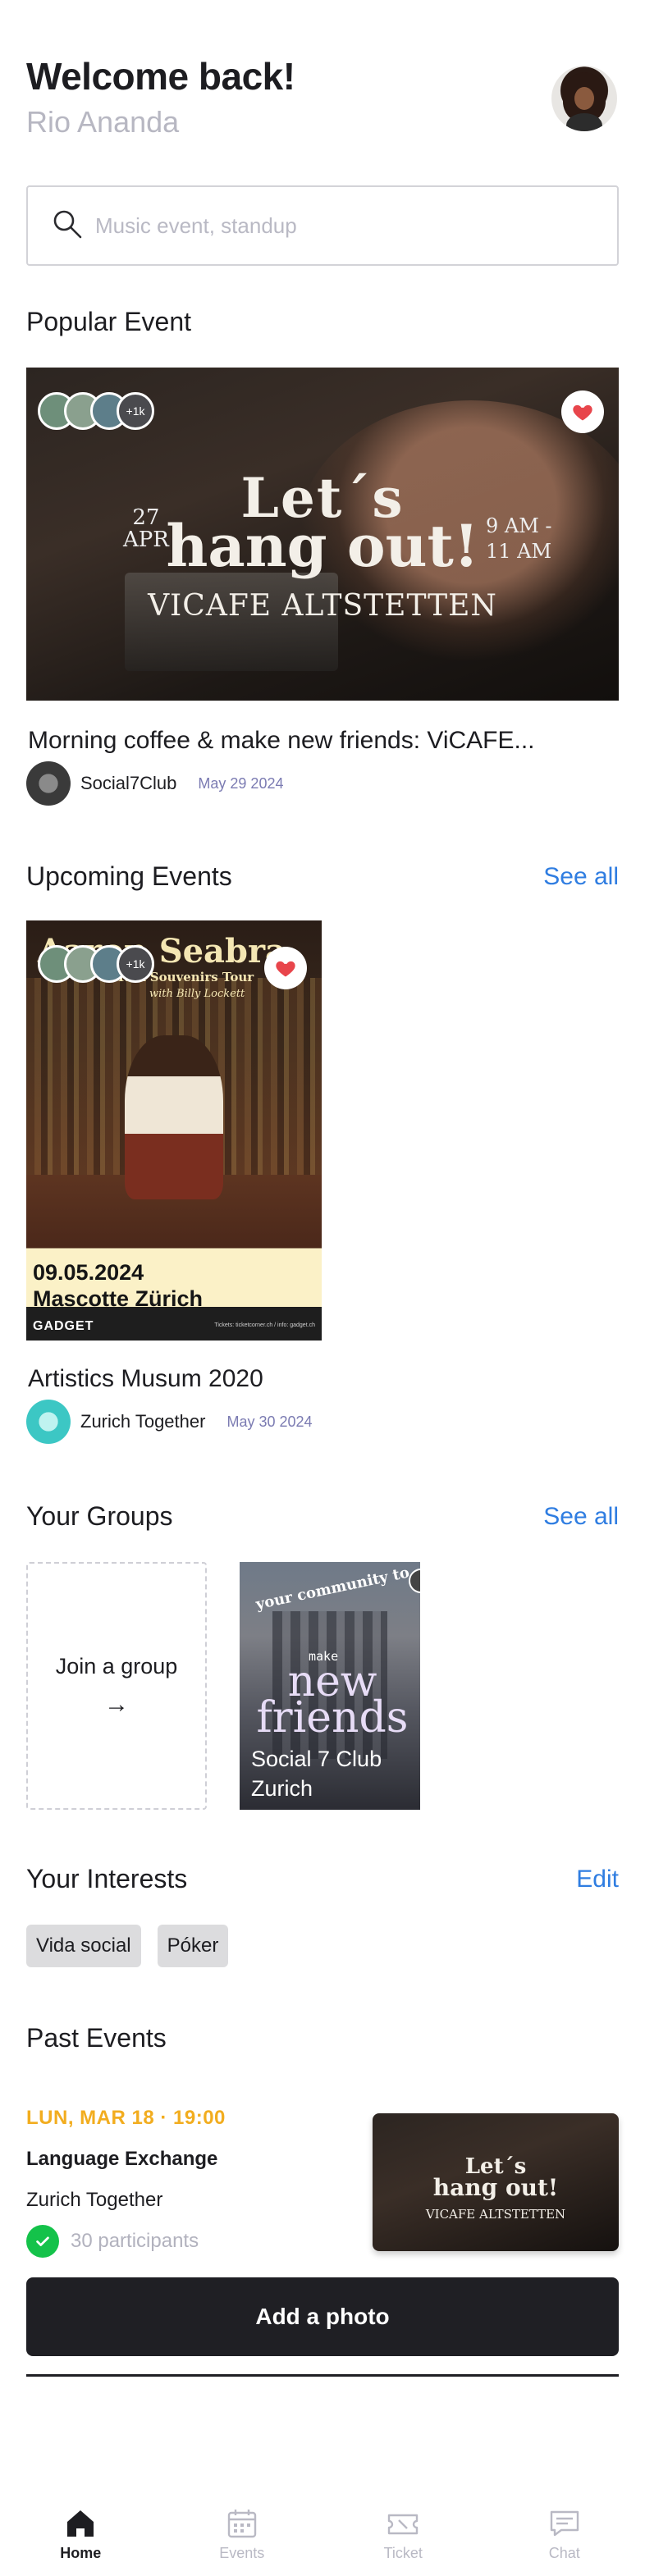 Image resolution: width=645 pixels, height=2576 pixels. I want to click on event-date: May 29 2024, so click(241, 783).